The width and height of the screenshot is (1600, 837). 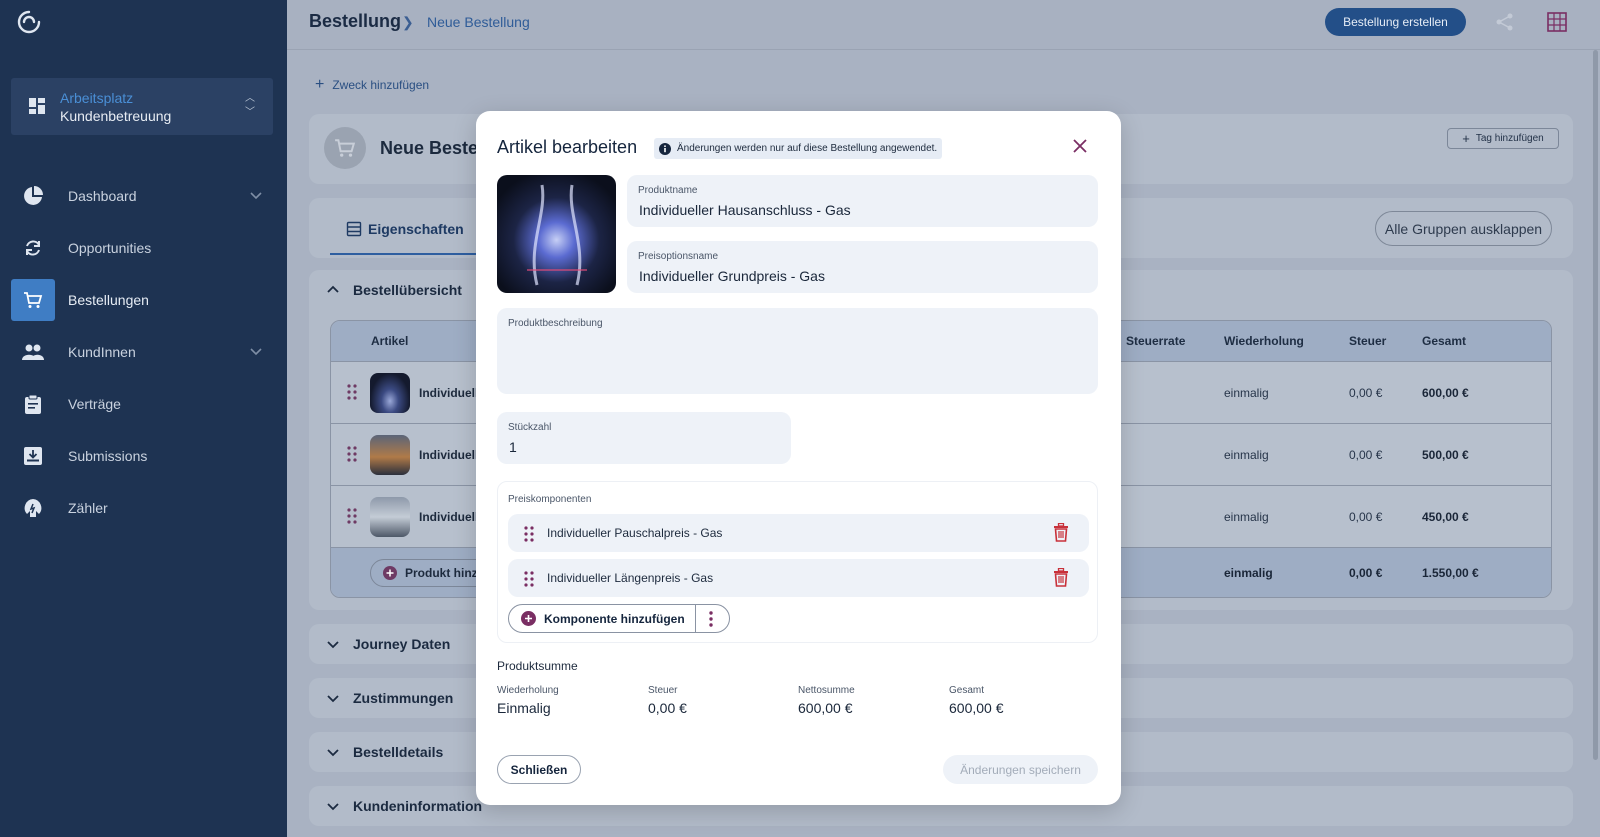 I want to click on product-image, so click(x=556, y=234).